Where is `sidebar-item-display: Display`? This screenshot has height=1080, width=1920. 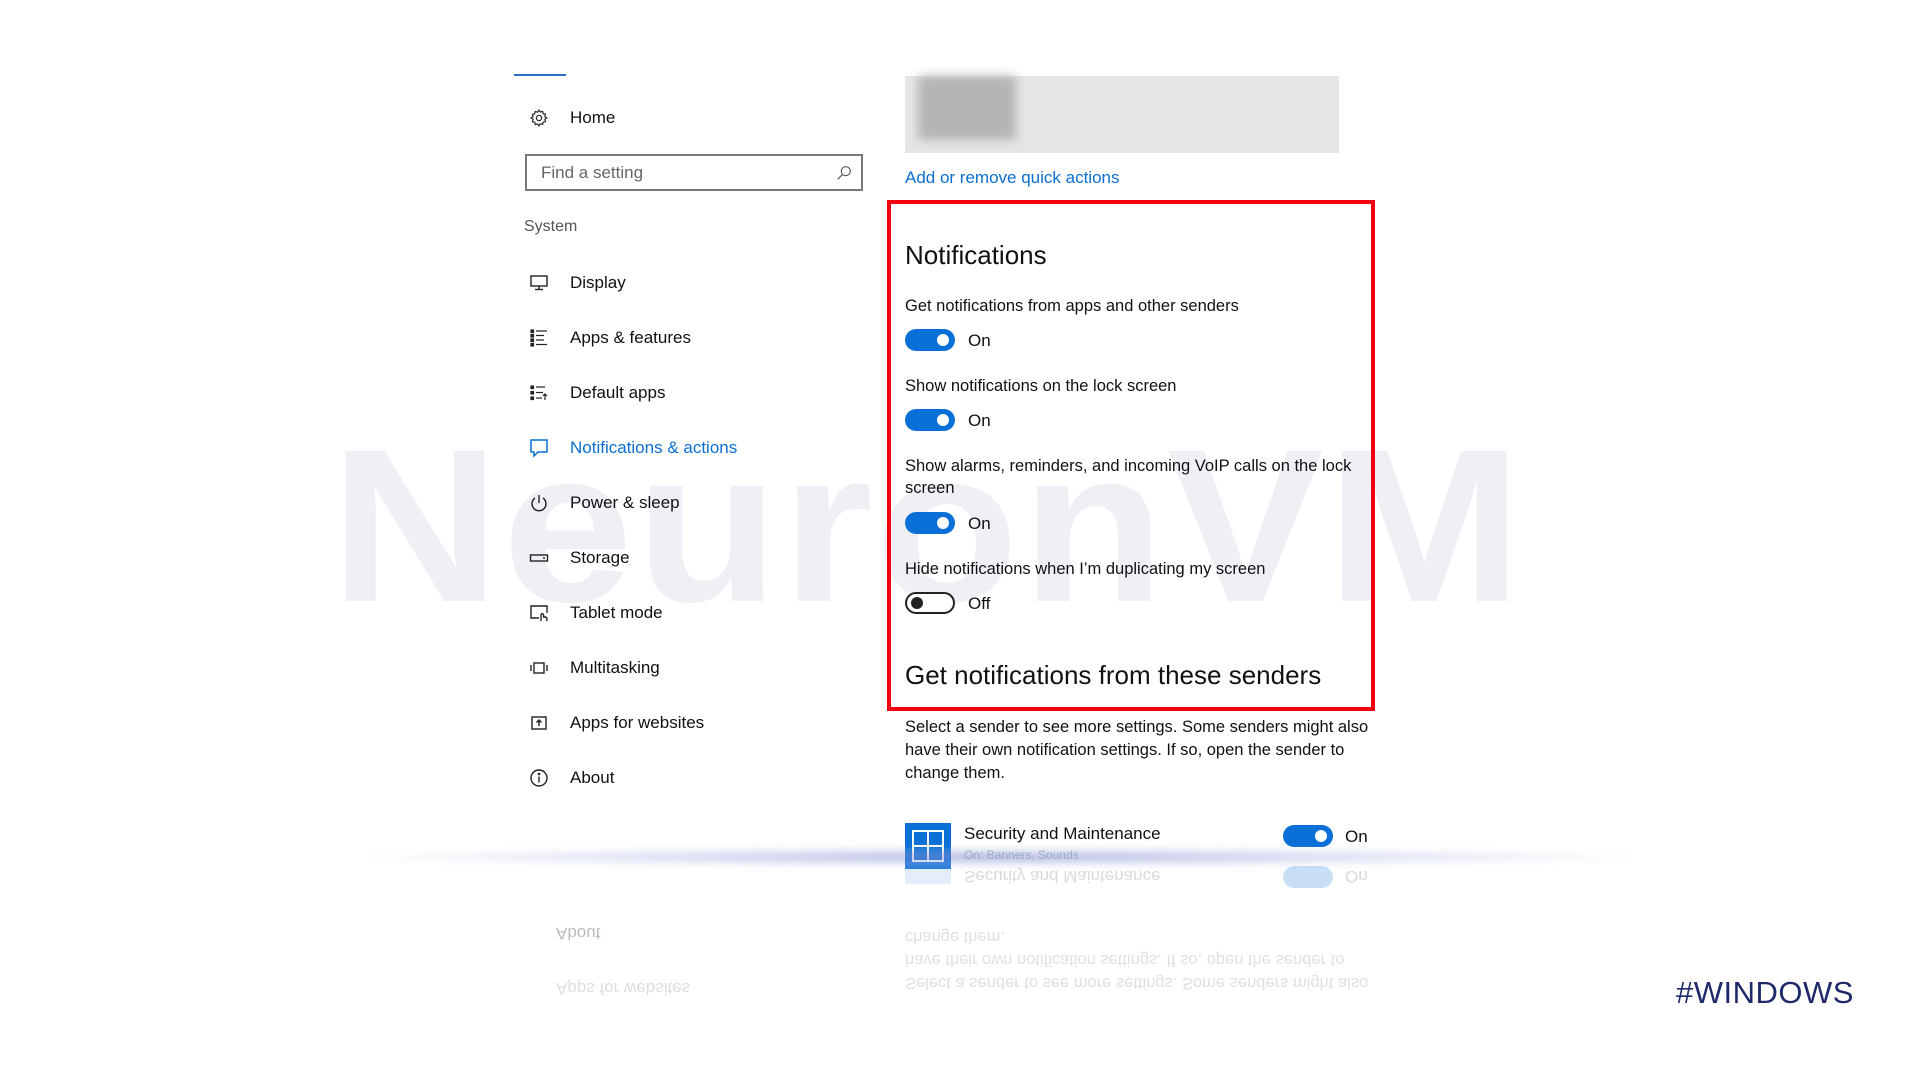 sidebar-item-display: Display is located at coordinates (577, 283).